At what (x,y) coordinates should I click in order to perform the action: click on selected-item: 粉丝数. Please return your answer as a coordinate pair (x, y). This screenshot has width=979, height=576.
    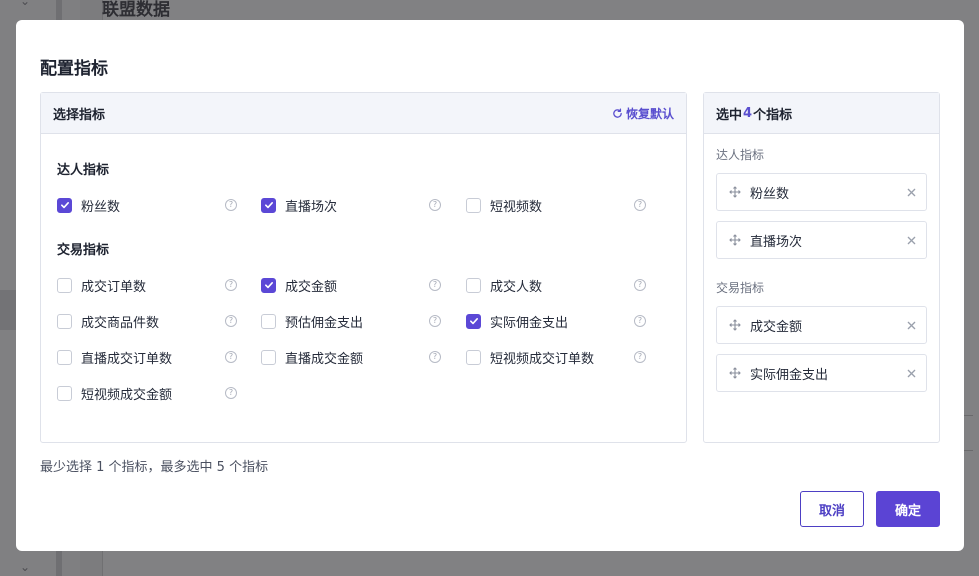
    Looking at the image, I should click on (821, 192).